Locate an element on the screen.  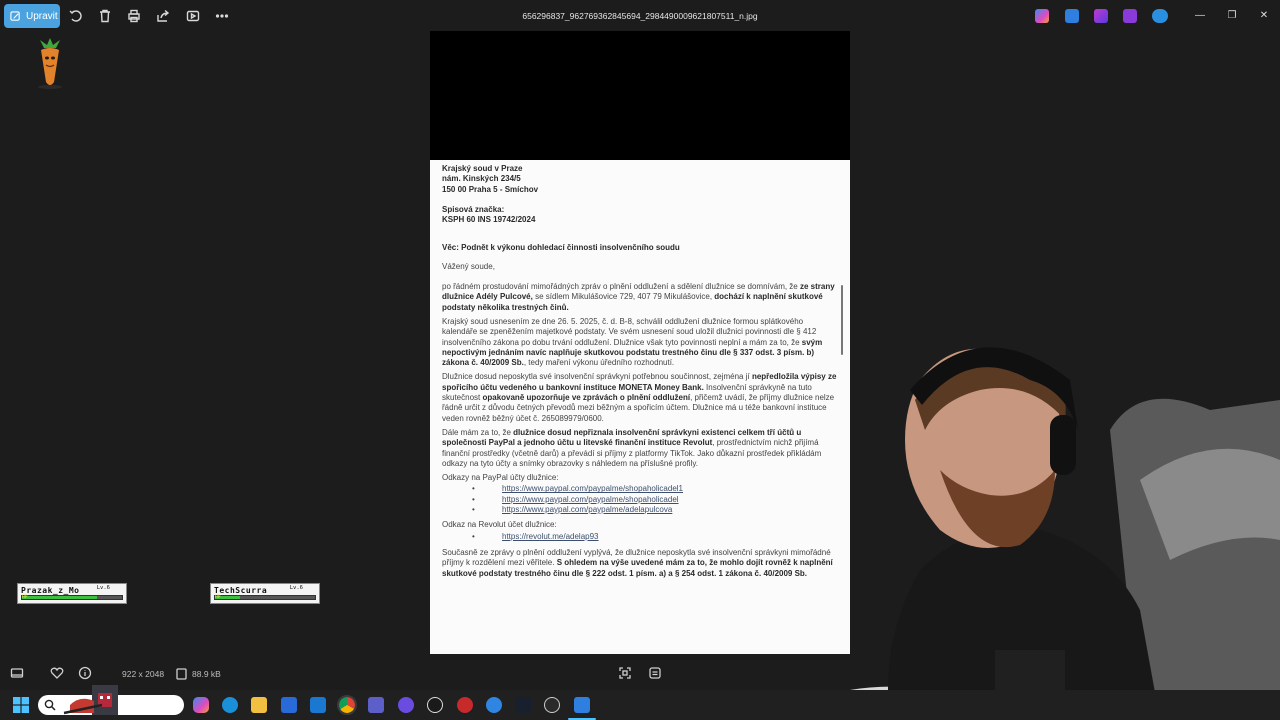
more-icon is located at coordinates (222, 16).